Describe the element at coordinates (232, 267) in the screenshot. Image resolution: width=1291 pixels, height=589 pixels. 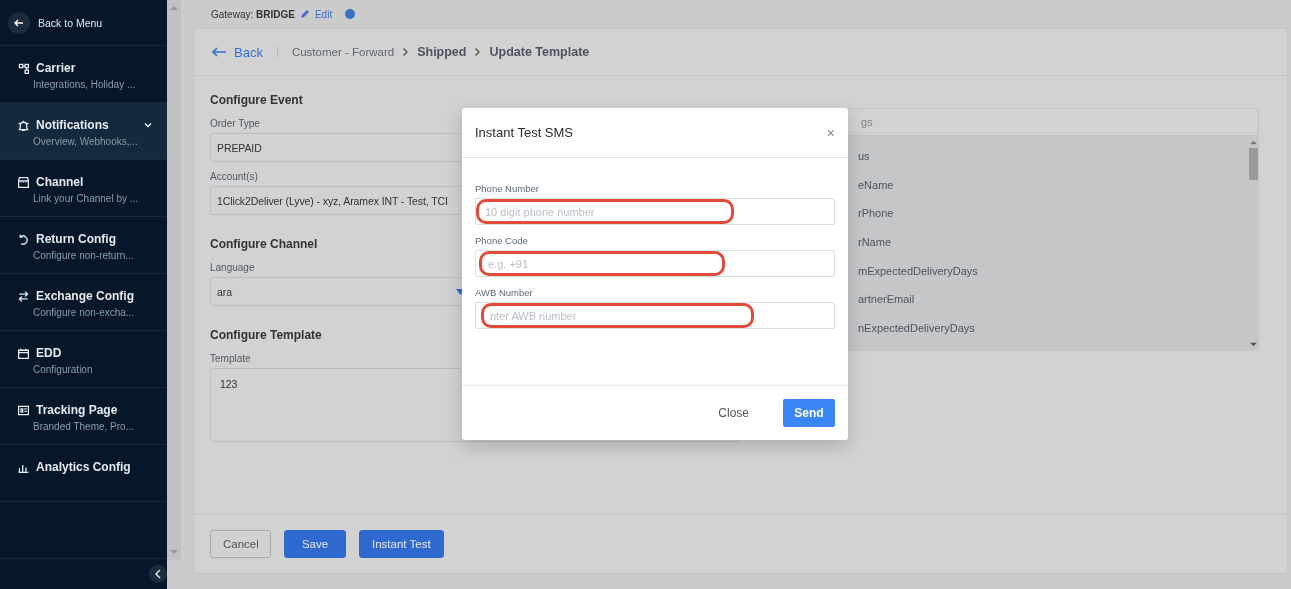
I see `field-label: Language` at that location.